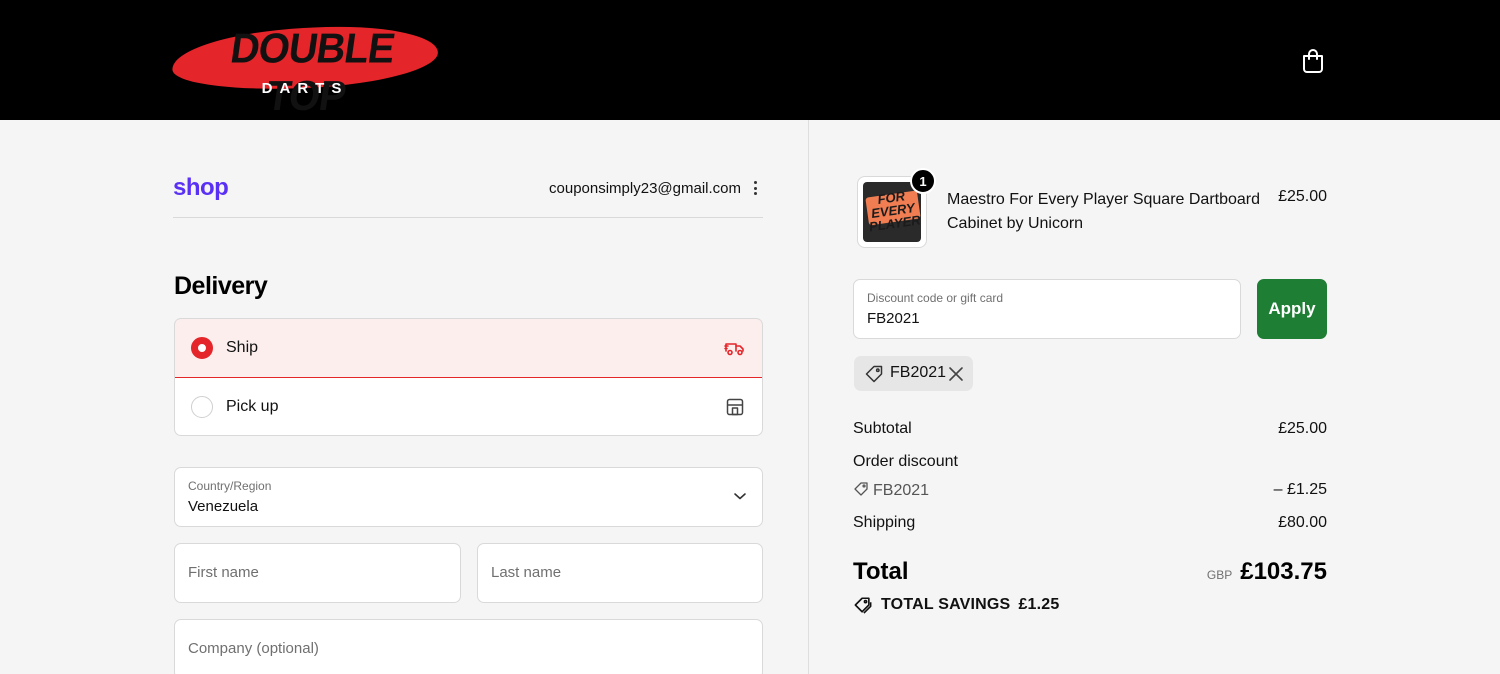  What do you see at coordinates (1302, 428) in the screenshot?
I see `subtotal-value: £25.00` at bounding box center [1302, 428].